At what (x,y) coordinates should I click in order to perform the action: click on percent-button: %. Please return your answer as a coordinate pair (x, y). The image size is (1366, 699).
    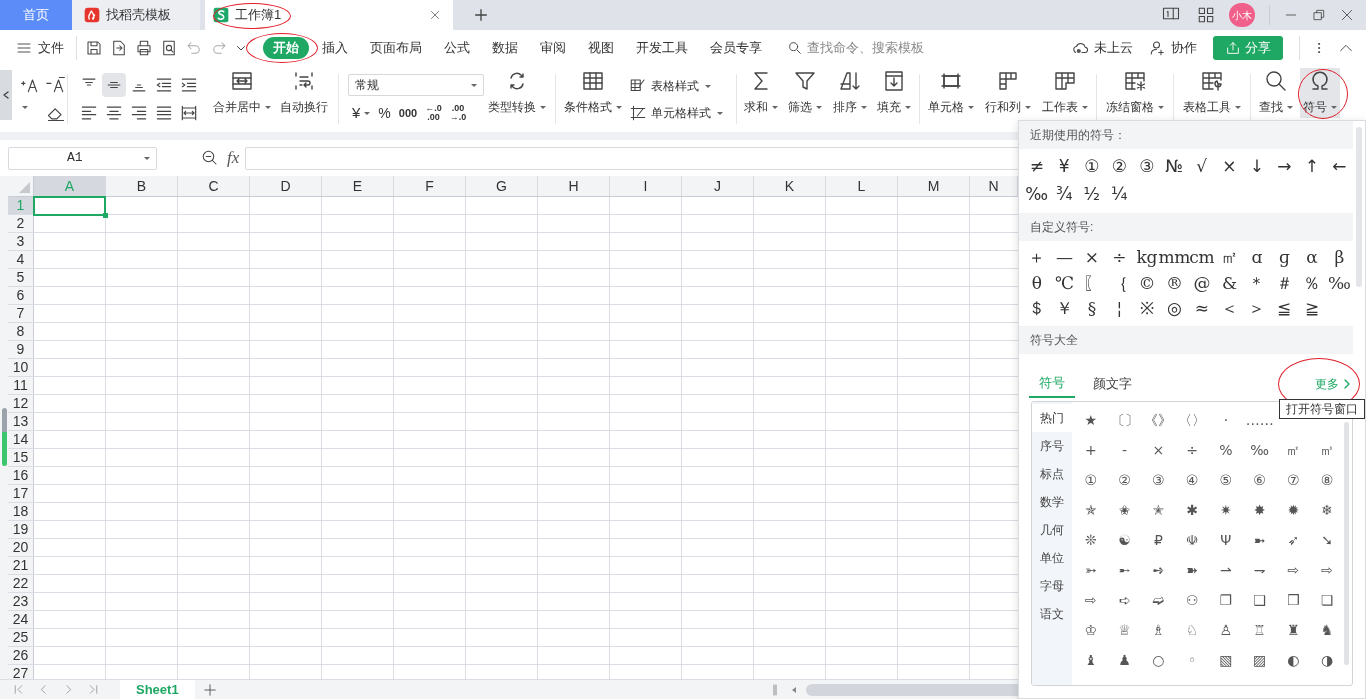
    Looking at the image, I should click on (384, 113).